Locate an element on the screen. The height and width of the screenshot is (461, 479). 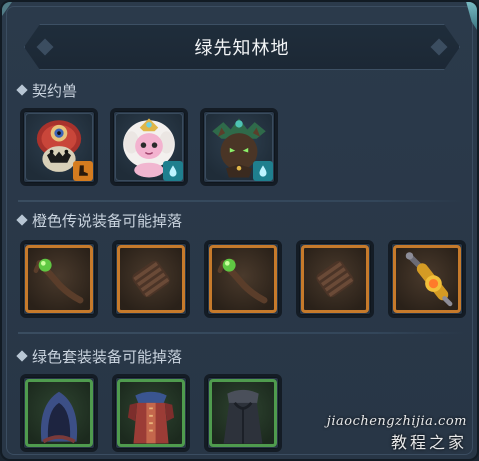
watermark-text: 教程之家 is located at coordinates (428, 442).